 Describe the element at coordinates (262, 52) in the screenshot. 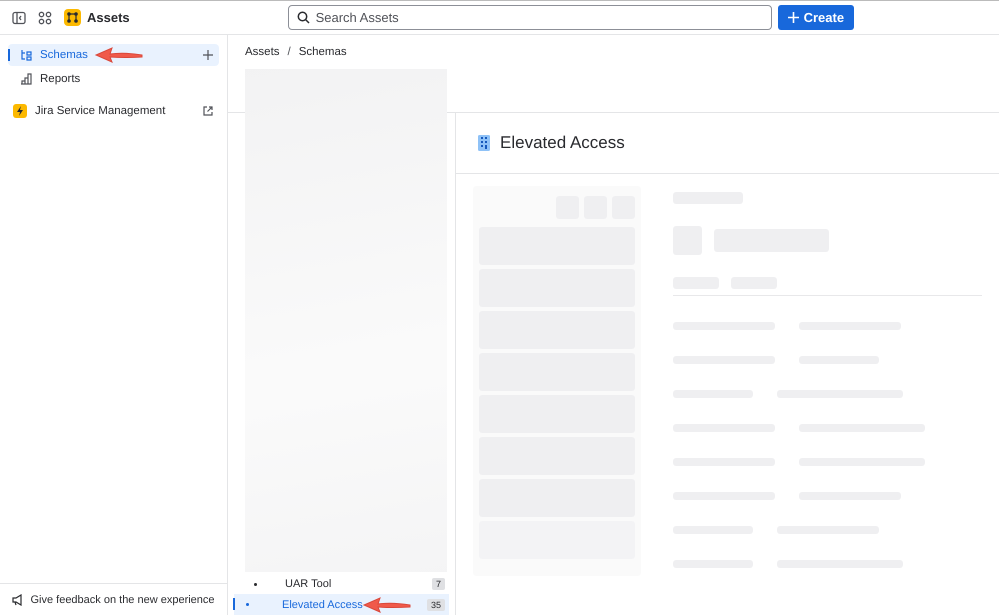

I see `breadcrumb-link: Assets` at that location.